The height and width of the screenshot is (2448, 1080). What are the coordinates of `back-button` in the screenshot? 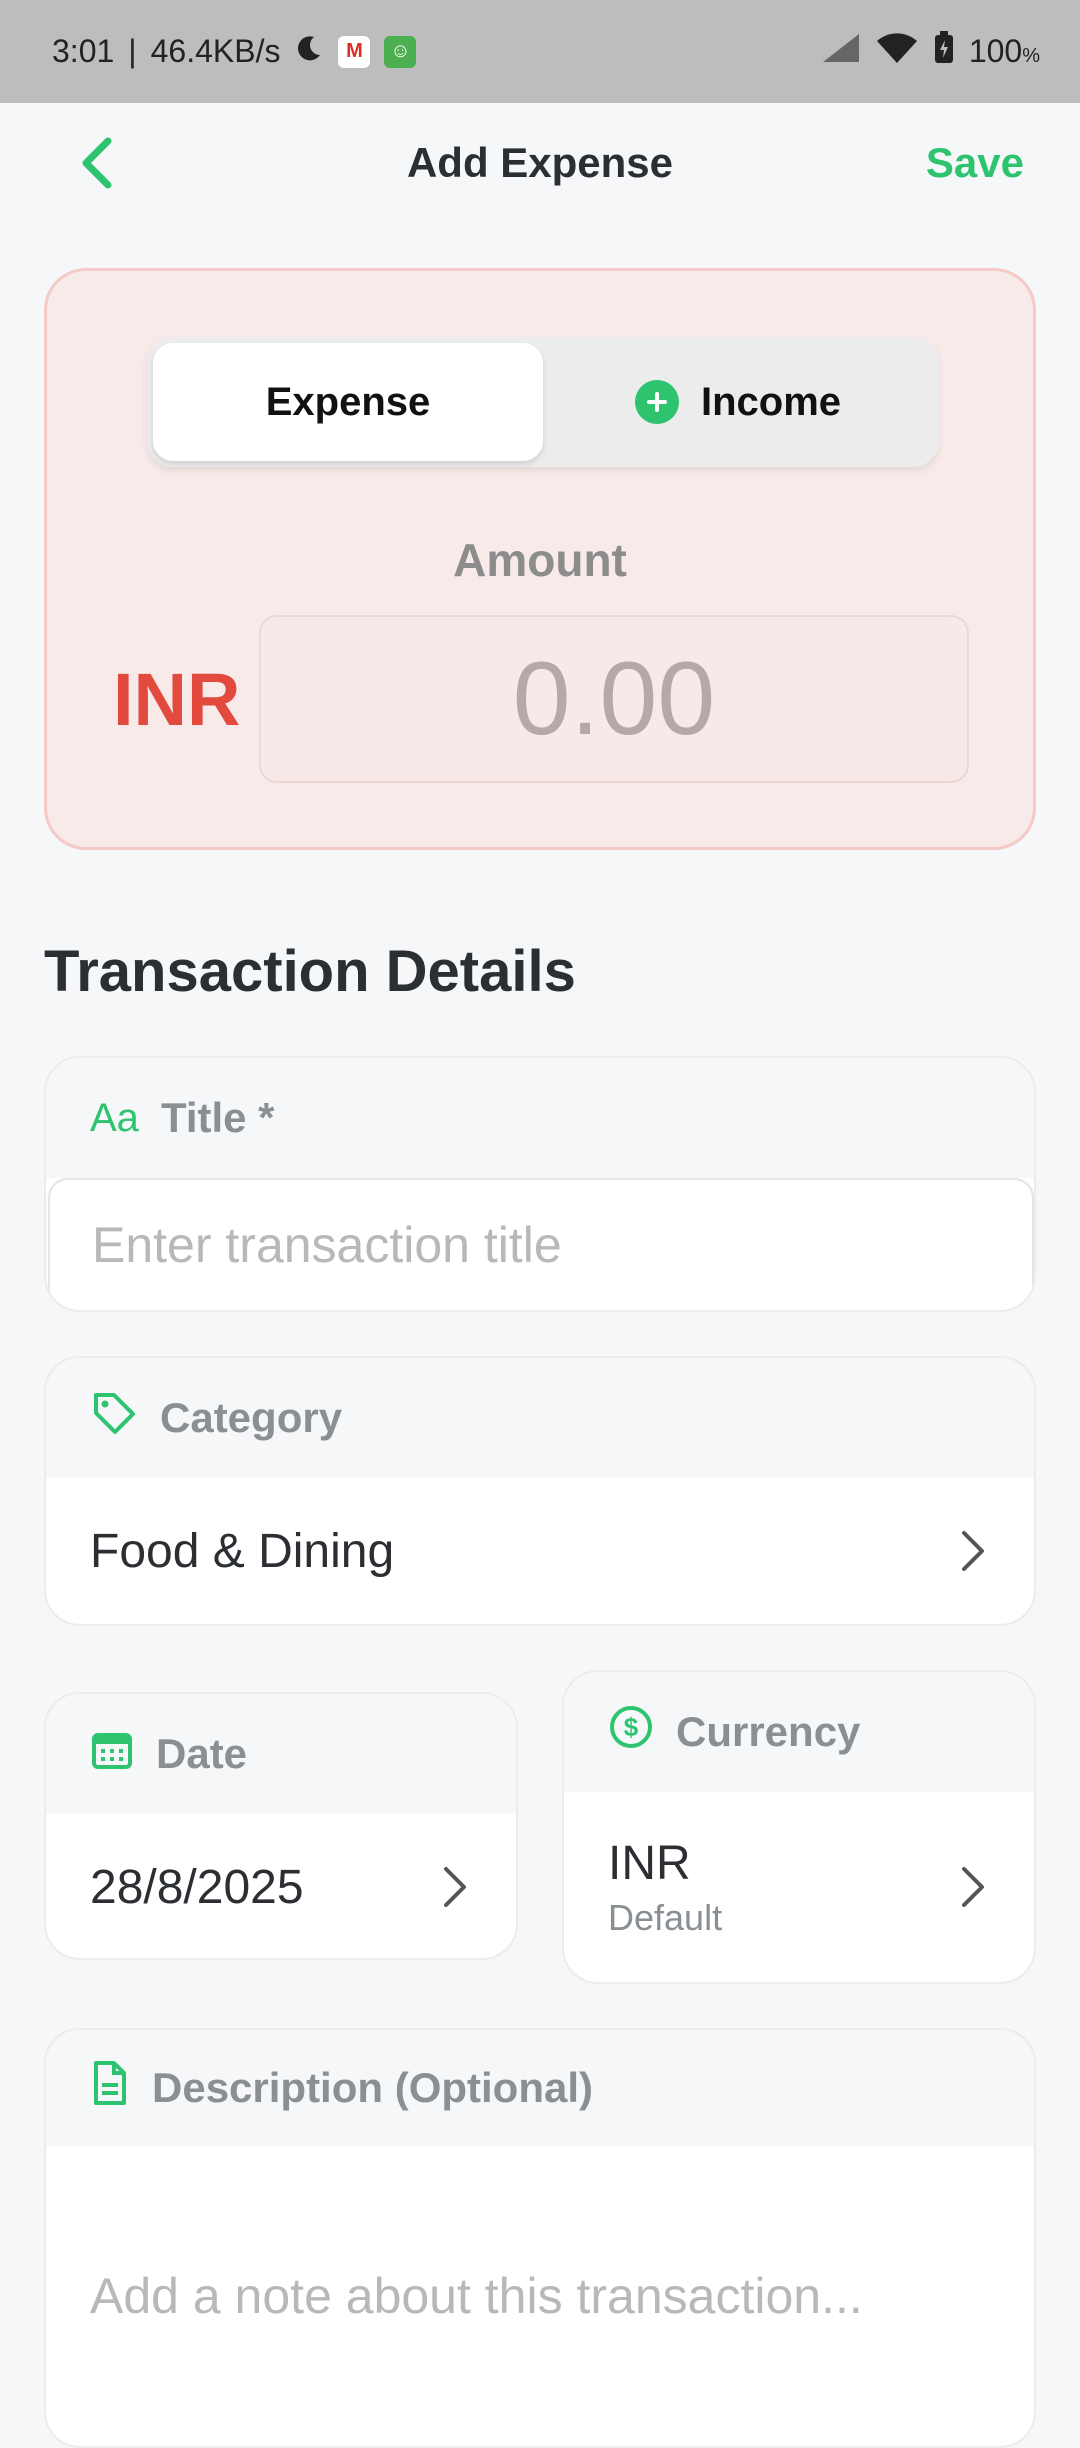 It's located at (100, 163).